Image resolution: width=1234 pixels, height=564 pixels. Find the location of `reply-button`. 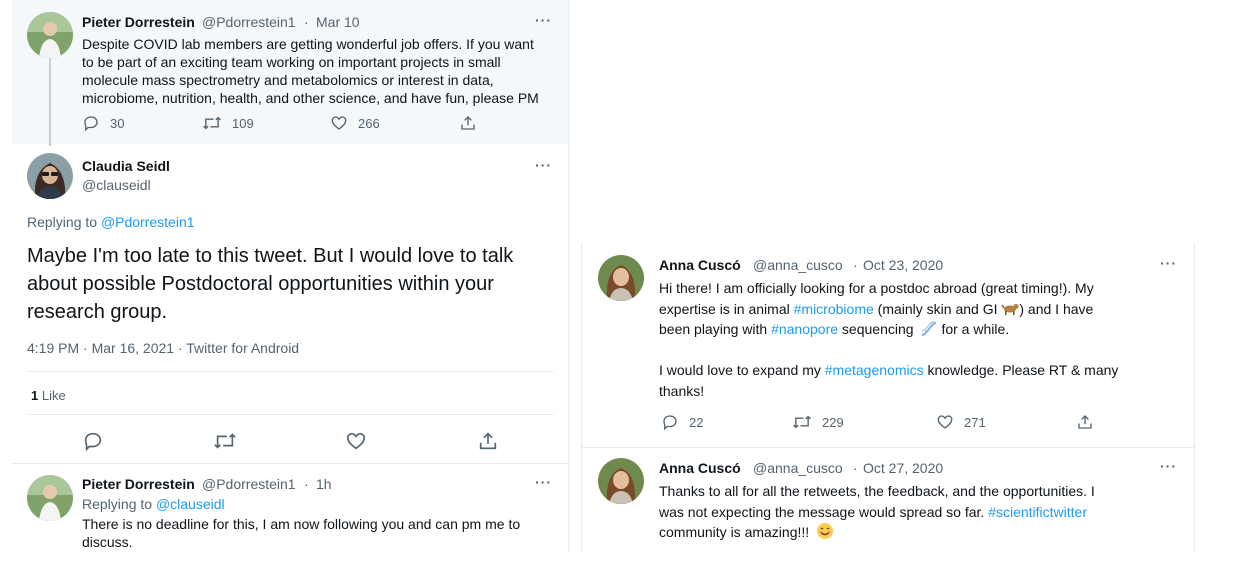

reply-button is located at coordinates (93, 441).